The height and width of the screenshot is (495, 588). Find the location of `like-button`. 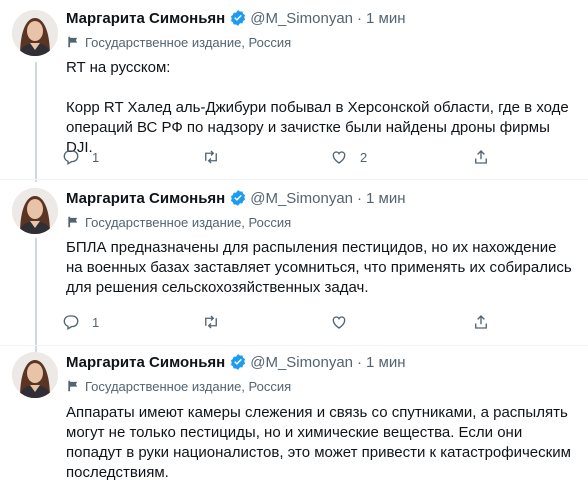

like-button is located at coordinates (339, 322).